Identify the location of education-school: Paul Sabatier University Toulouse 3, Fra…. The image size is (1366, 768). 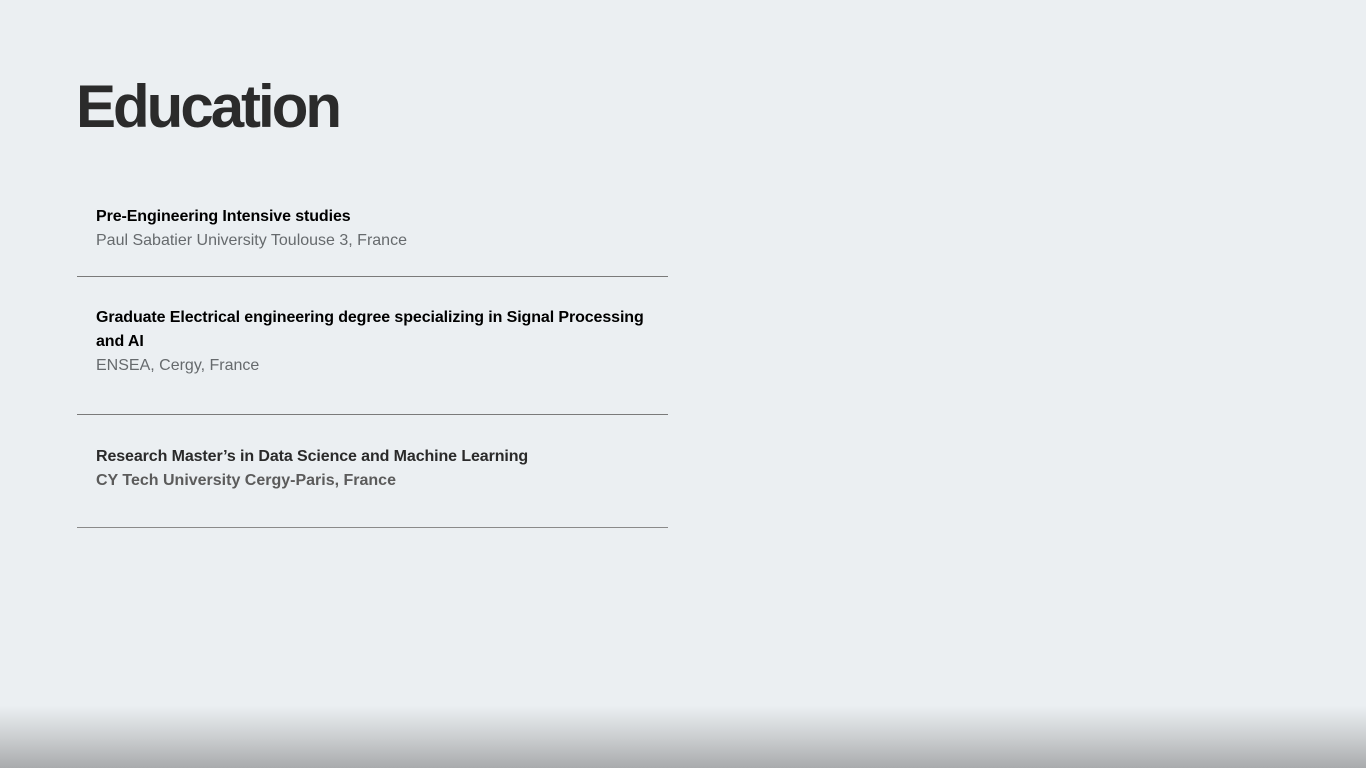
(251, 240).